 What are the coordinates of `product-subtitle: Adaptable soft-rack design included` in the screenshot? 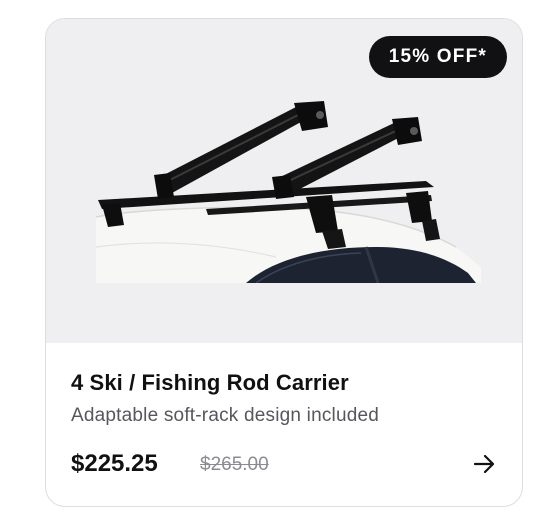 It's located at (225, 415).